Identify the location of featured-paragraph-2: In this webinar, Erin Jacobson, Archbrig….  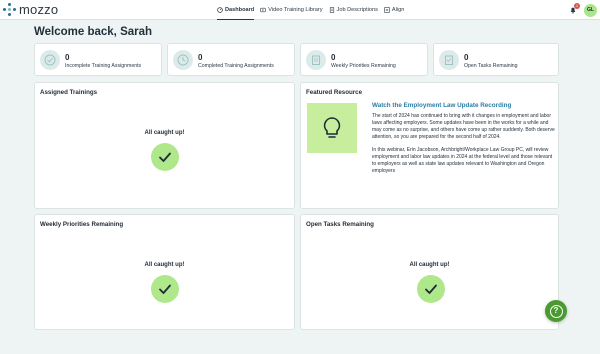
(462, 160).